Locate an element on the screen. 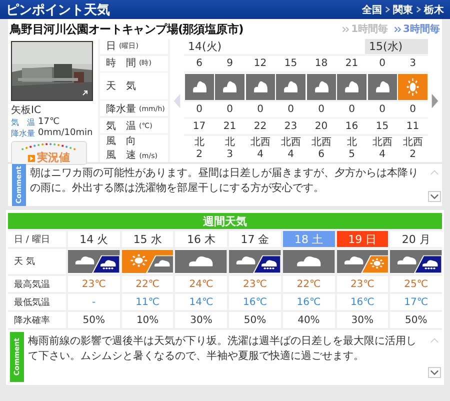 This screenshot has height=401, width=450. temperature-cell-text: 15 is located at coordinates (382, 127).